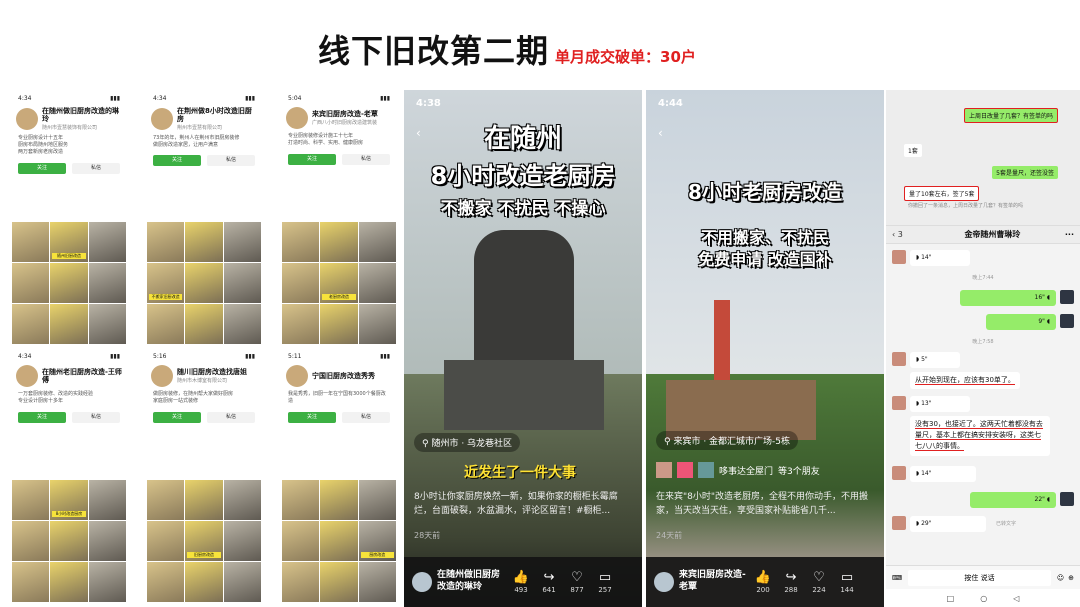 The image size is (1080, 607). I want to click on like-button: 👍 200, so click(763, 582).